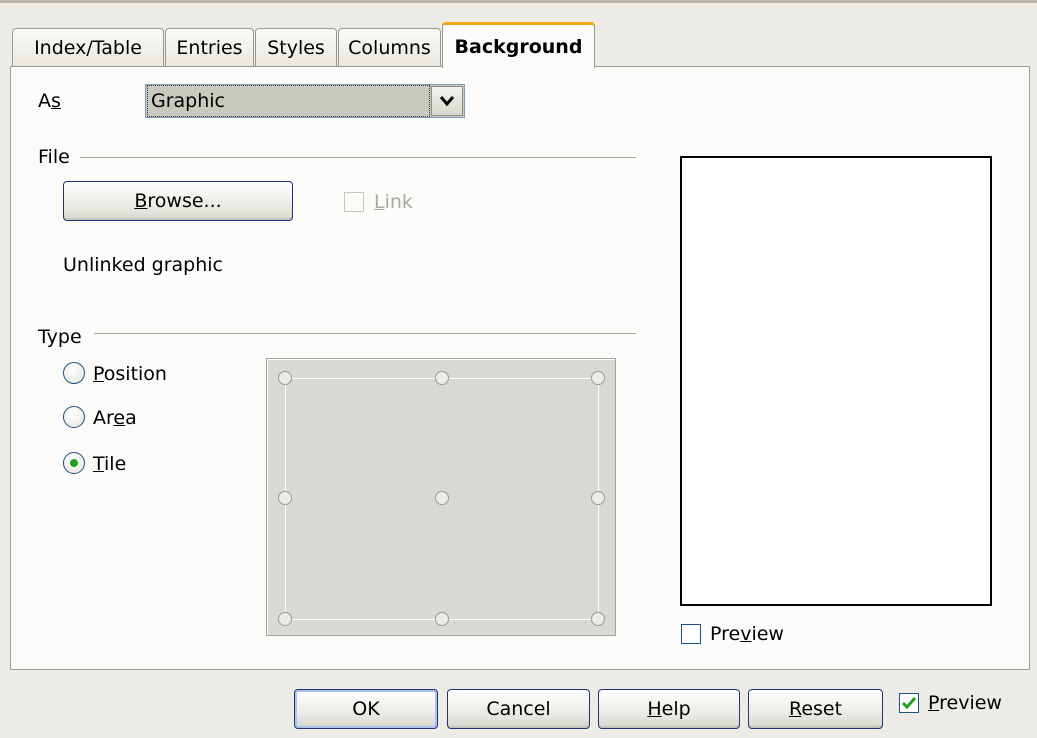  I want to click on tab-label: Entries, so click(209, 47).